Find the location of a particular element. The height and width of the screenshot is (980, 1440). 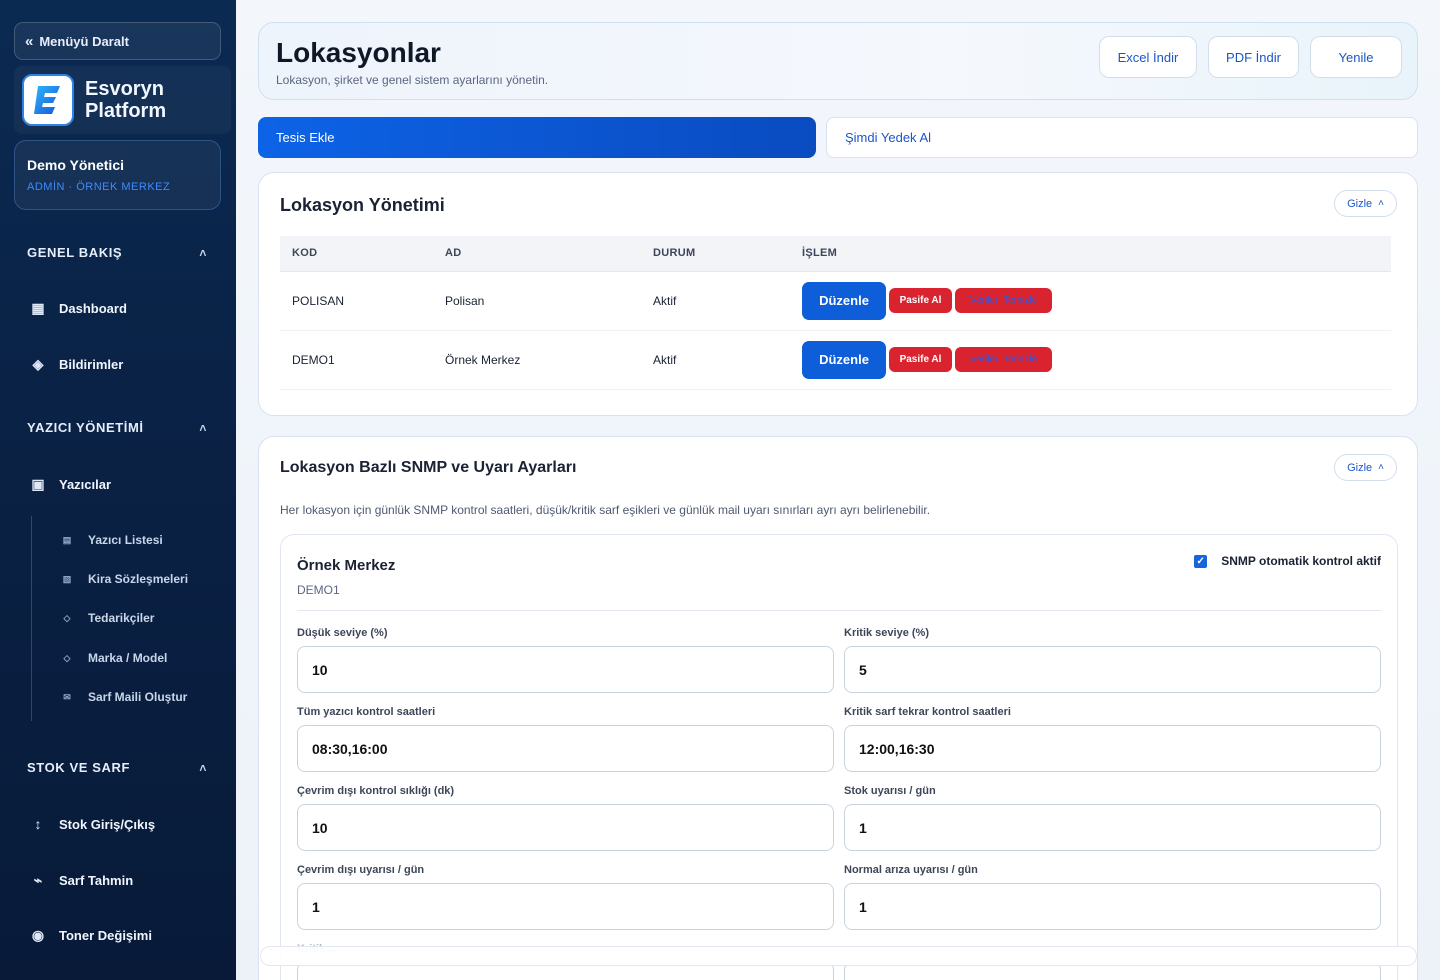

sidebar-subitem-label: Yazıcı Listesi is located at coordinates (125, 540).